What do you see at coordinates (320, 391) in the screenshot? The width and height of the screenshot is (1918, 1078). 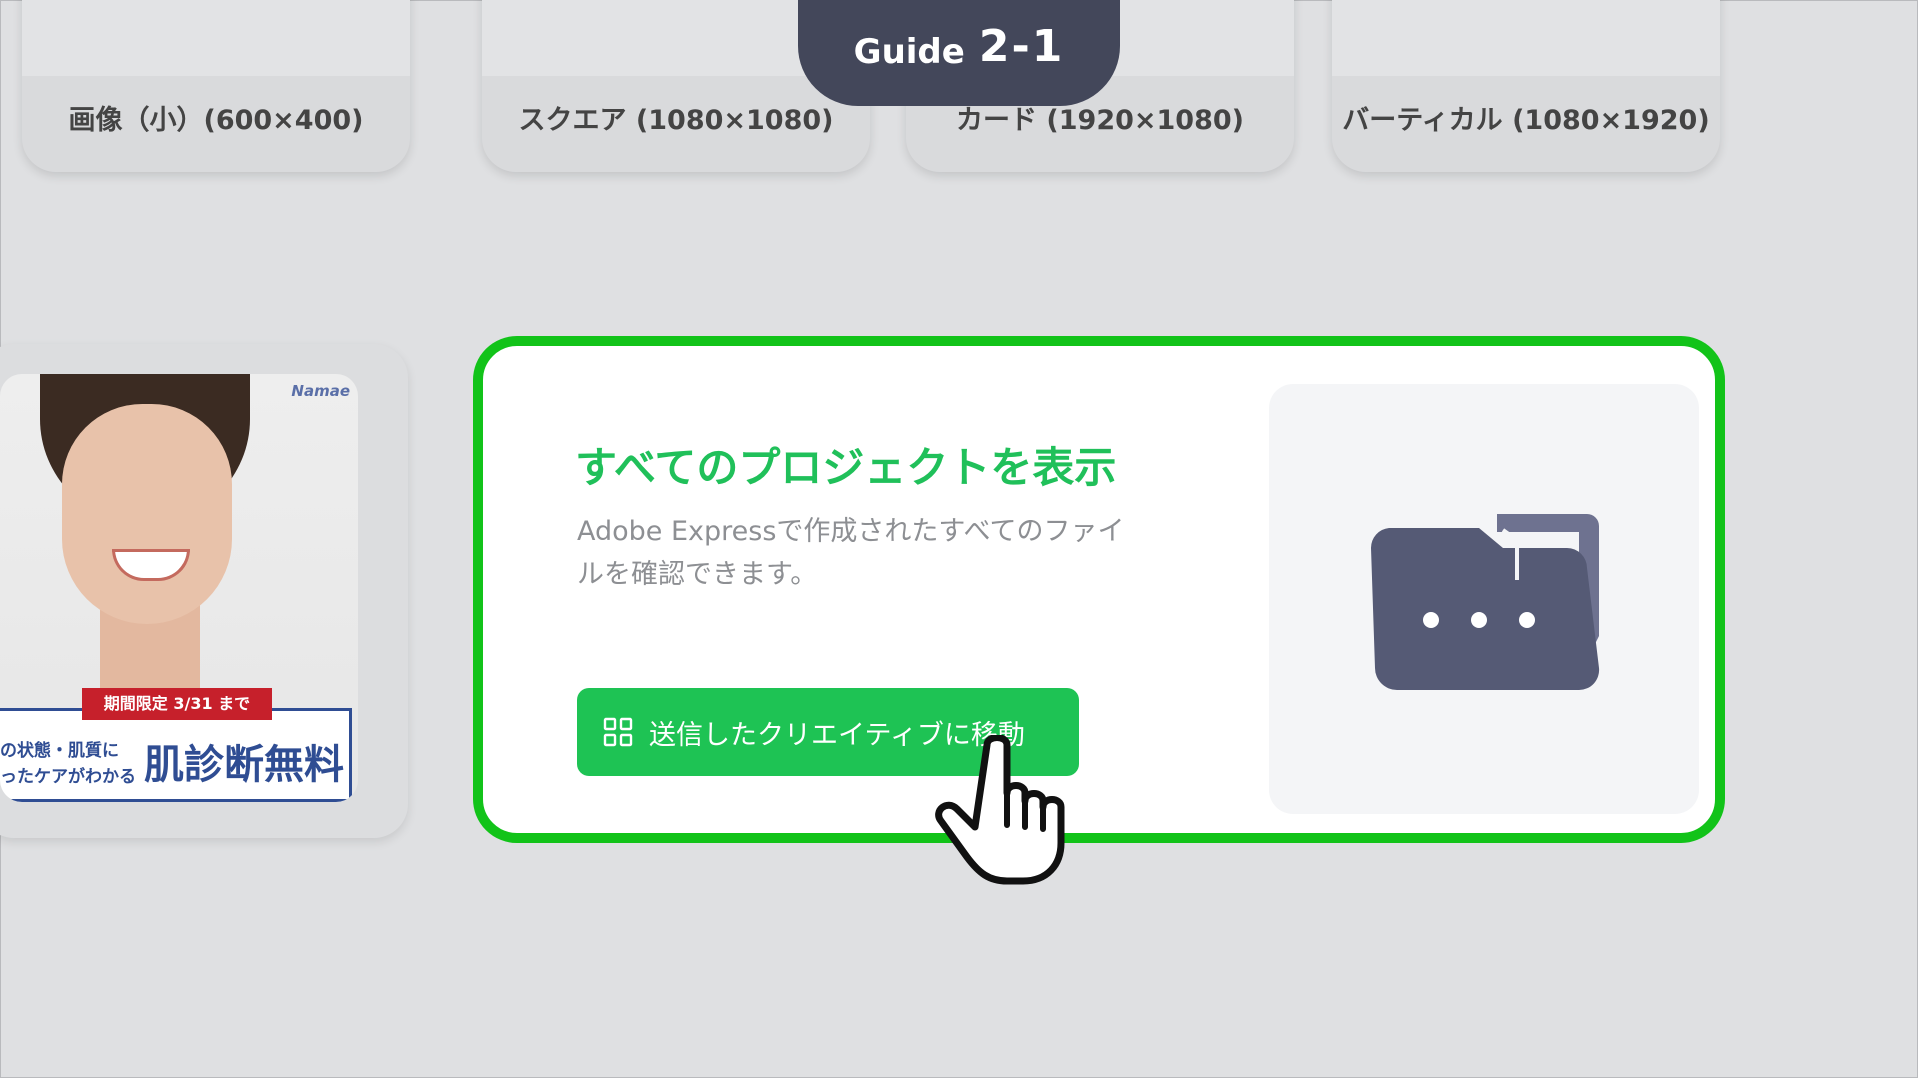 I see `ad-brand-logo: Namae` at bounding box center [320, 391].